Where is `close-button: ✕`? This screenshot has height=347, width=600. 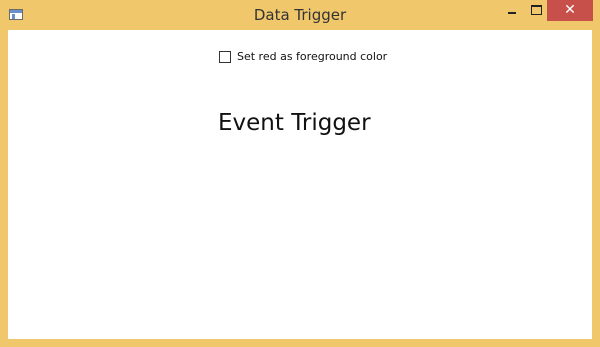 close-button: ✕ is located at coordinates (570, 10).